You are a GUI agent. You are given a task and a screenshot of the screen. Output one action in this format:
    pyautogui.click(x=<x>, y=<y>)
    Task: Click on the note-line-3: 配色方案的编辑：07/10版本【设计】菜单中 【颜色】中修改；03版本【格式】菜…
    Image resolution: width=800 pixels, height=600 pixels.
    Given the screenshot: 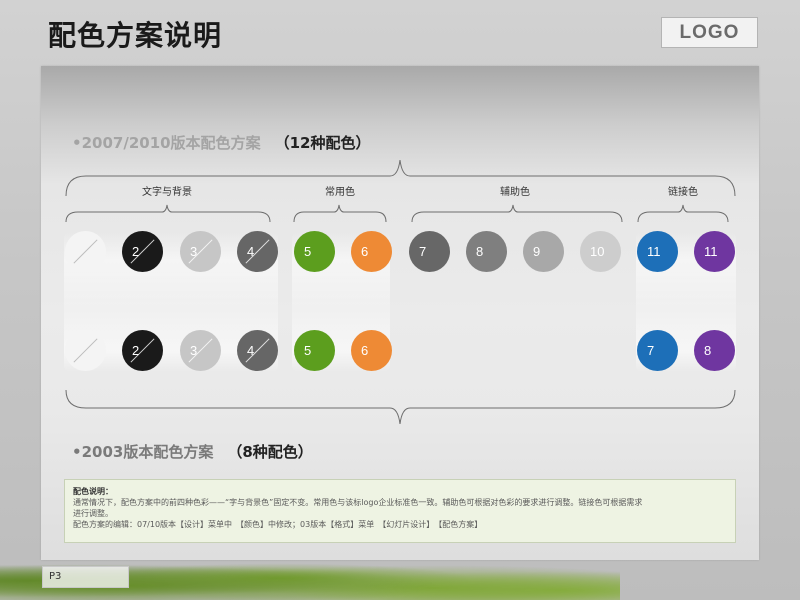 What is the action you would take?
    pyautogui.click(x=278, y=524)
    